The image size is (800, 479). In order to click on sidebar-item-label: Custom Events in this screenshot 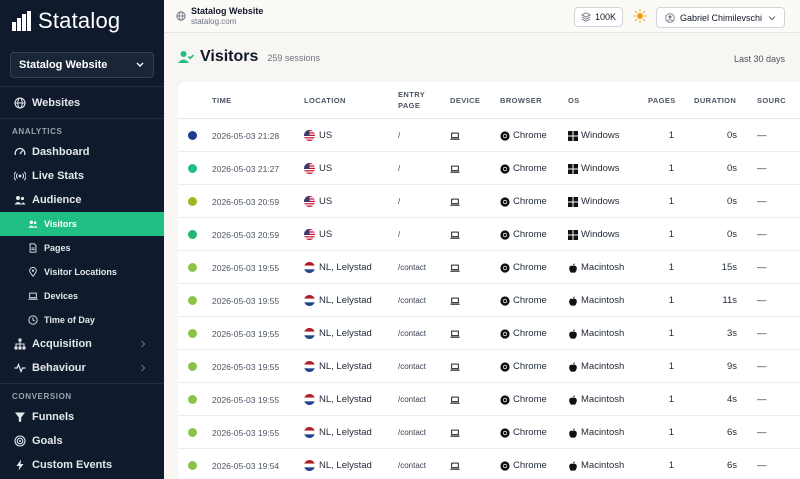, I will do `click(72, 465)`.